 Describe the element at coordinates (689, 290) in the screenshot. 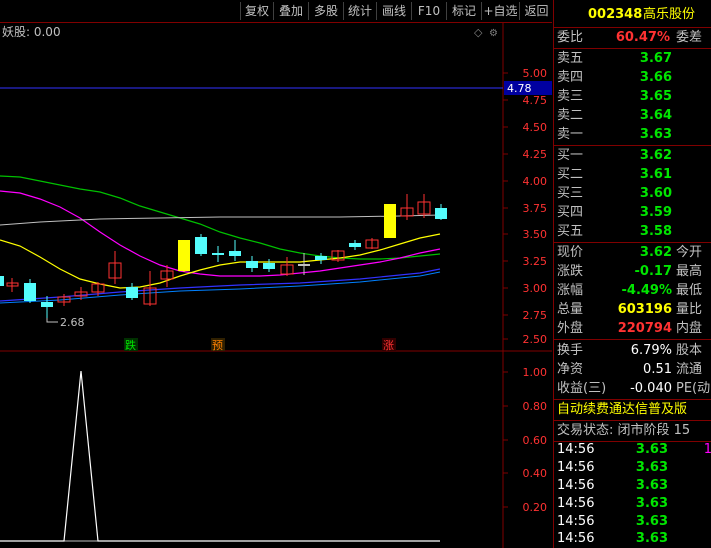

I see `quote-label-right: 最低` at that location.